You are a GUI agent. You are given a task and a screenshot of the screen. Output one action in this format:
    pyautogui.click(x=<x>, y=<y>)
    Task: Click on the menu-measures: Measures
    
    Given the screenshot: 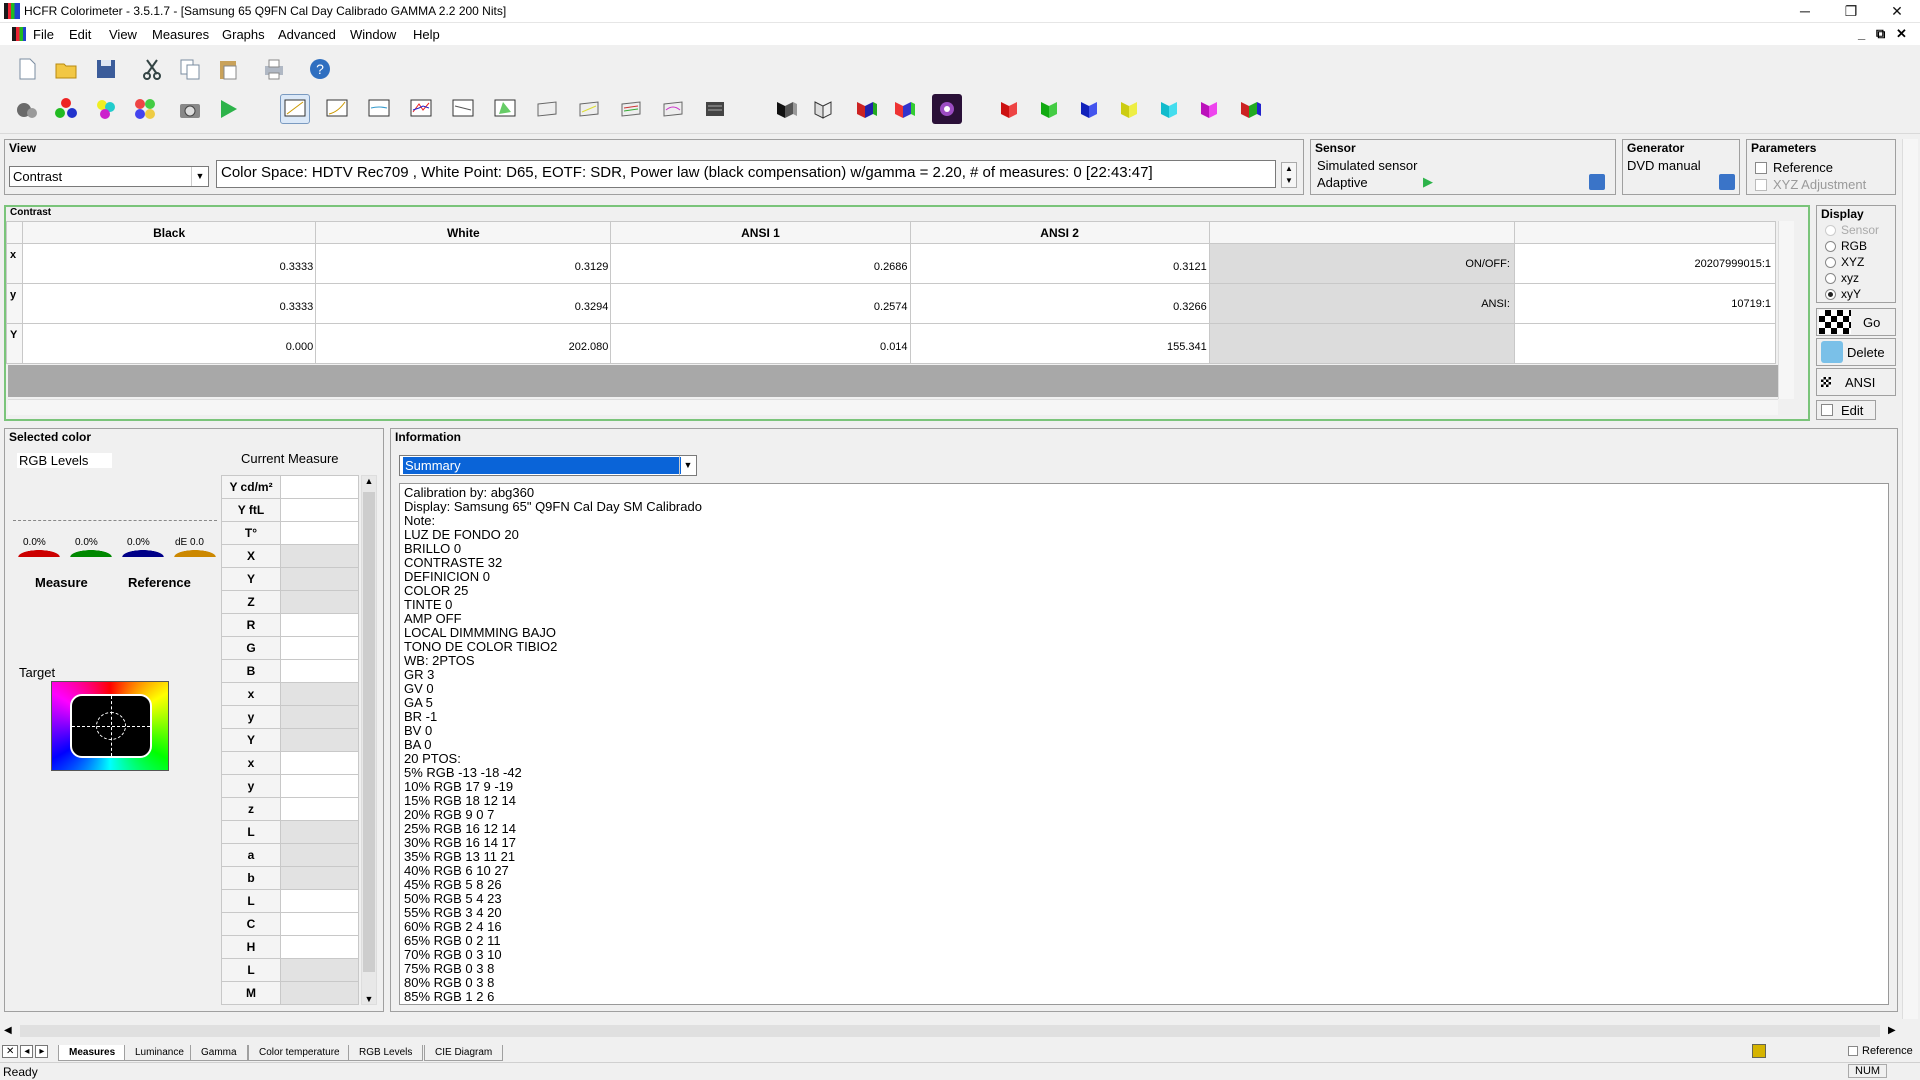 What is the action you would take?
    pyautogui.click(x=180, y=34)
    